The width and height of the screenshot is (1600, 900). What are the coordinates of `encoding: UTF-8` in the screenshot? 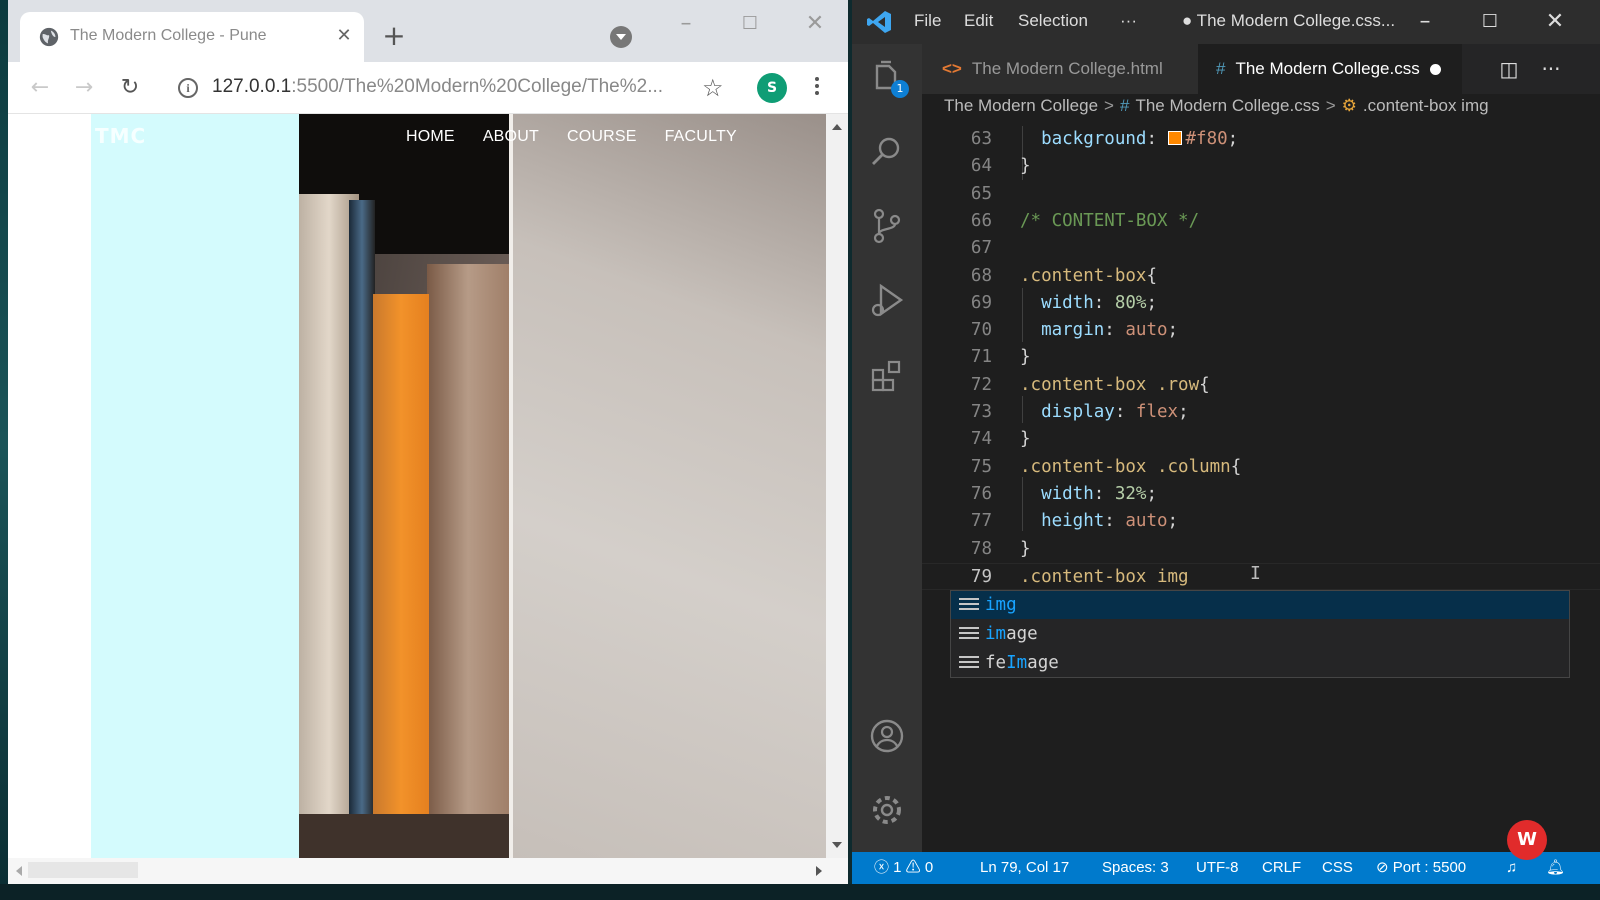 It's located at (1217, 868).